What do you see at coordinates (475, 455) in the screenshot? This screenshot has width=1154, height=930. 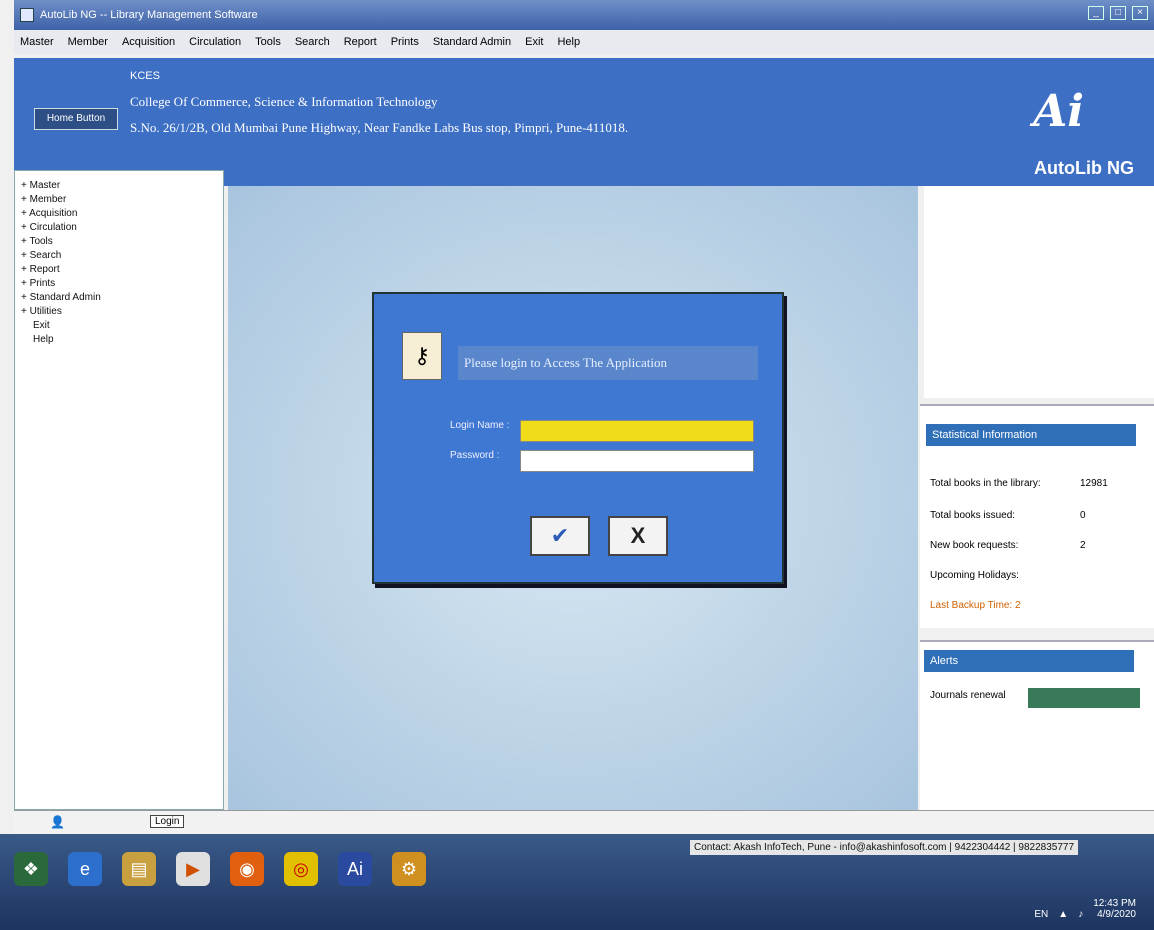 I see `password-label: Password :` at bounding box center [475, 455].